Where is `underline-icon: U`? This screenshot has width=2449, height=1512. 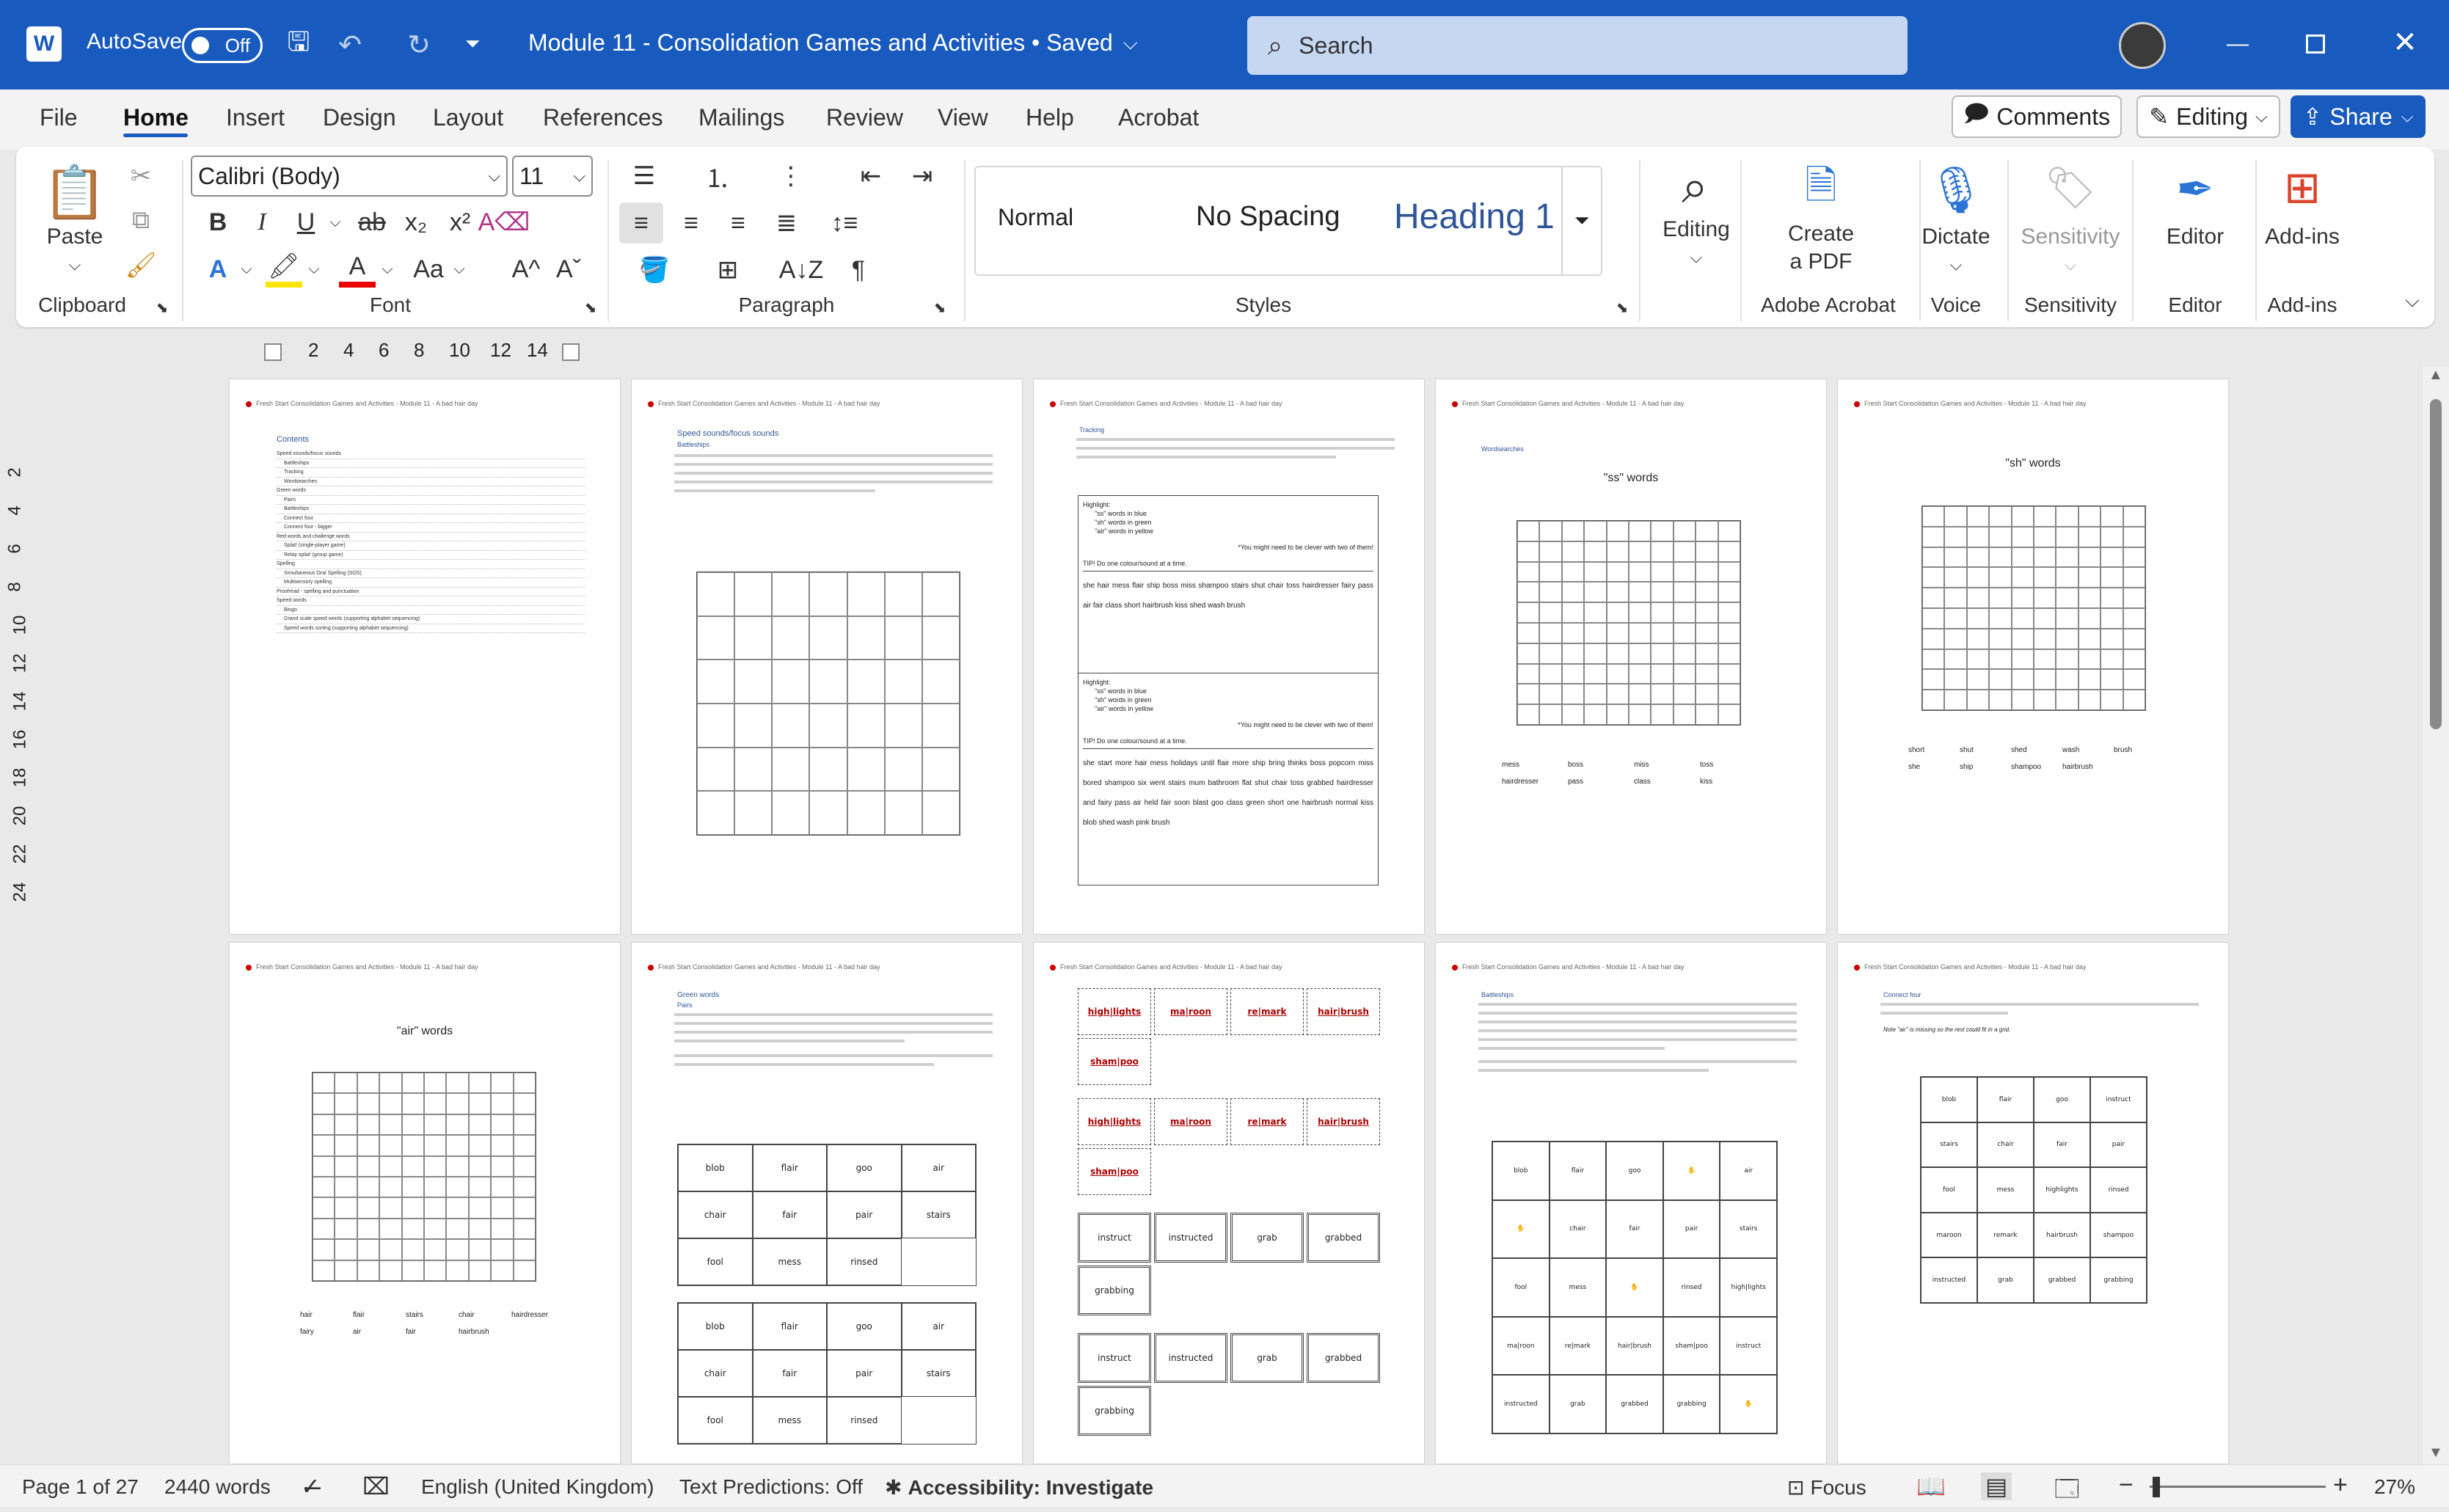 underline-icon: U is located at coordinates (306, 223).